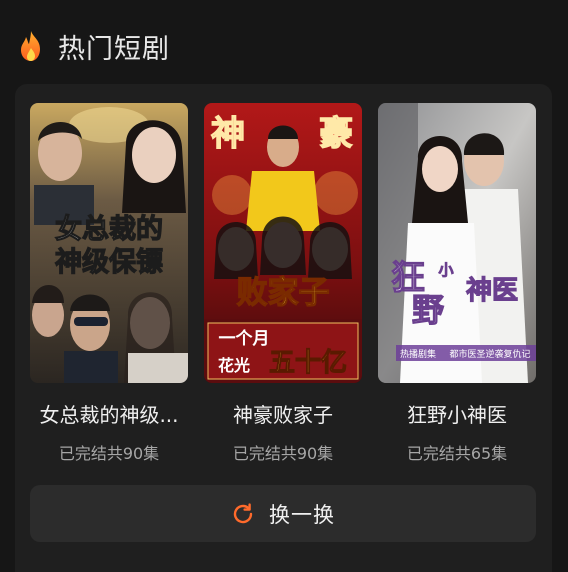  I want to click on drama-poster: 女总裁的 神级保镖, so click(109, 243).